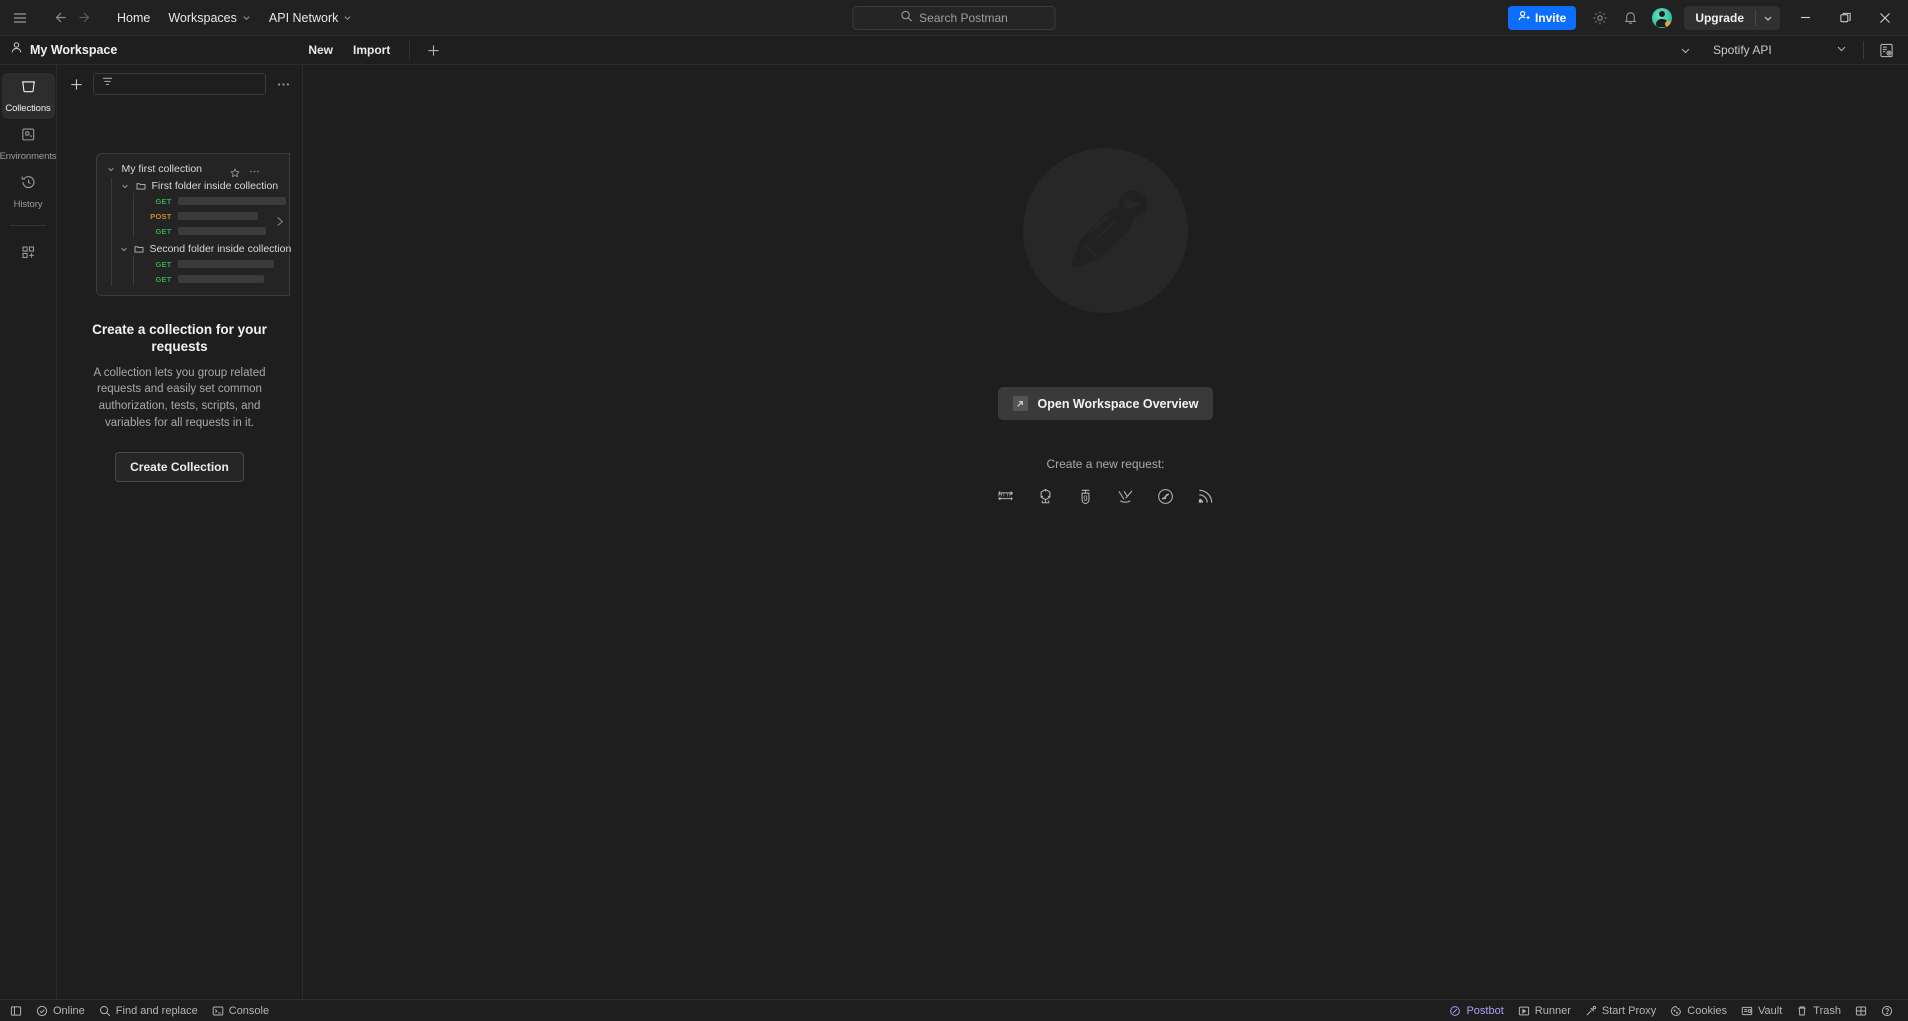 This screenshot has width=1908, height=1021. I want to click on start-proxy-button: Start Proxy, so click(1620, 1011).